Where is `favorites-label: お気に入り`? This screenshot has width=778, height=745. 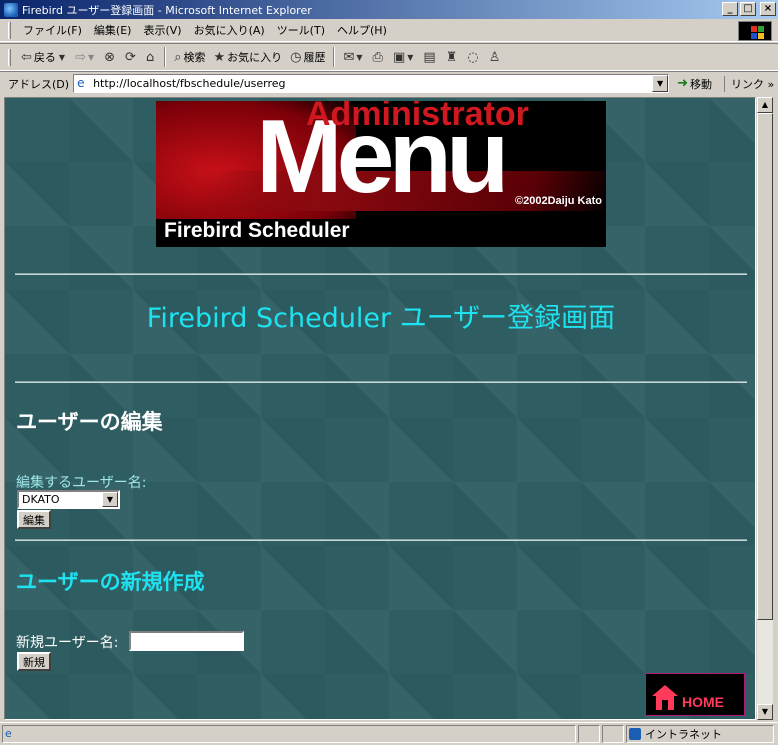
favorites-label: お気に入り is located at coordinates (255, 57).